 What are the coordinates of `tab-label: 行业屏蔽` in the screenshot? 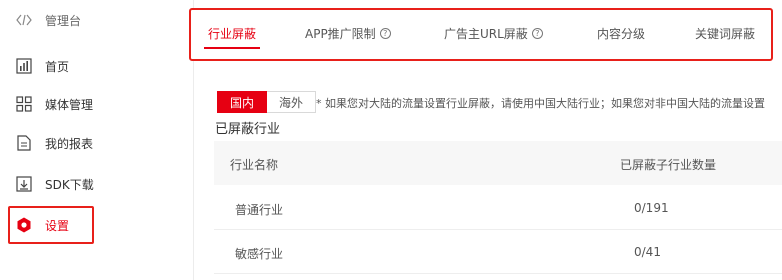 It's located at (232, 34).